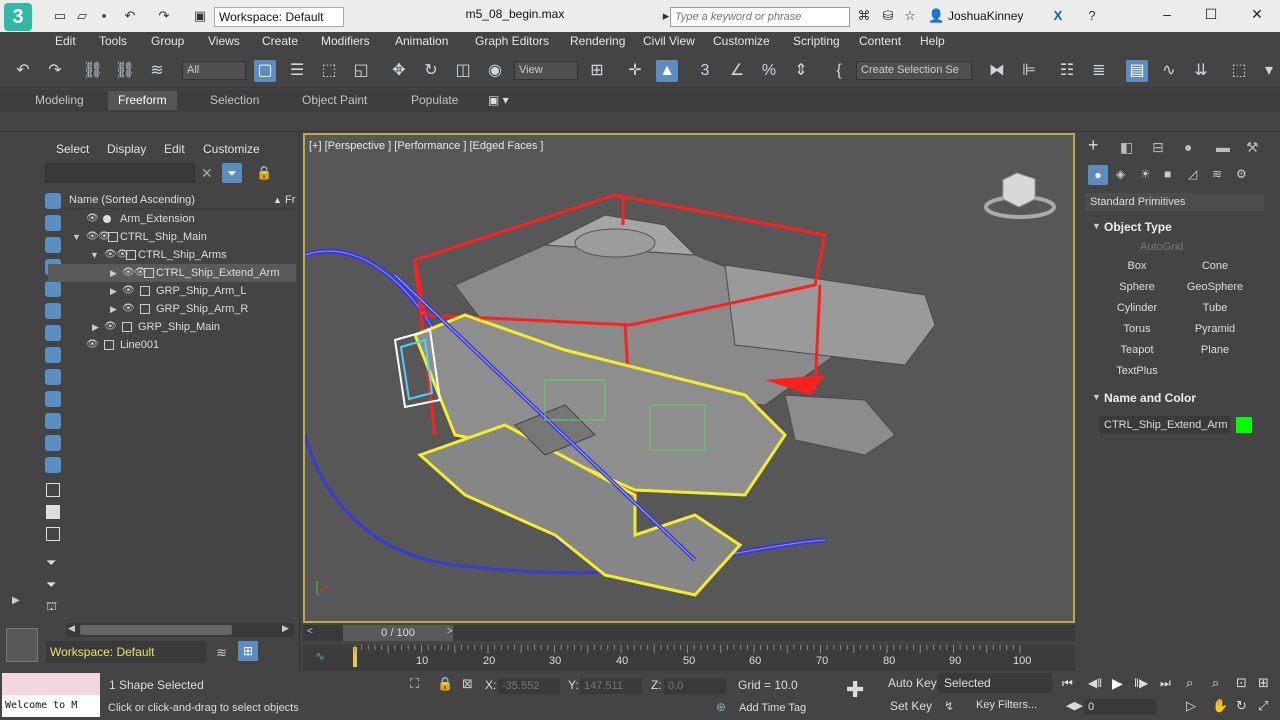  Describe the element at coordinates (164, 16) in the screenshot. I see `redo-icon: ↷` at that location.